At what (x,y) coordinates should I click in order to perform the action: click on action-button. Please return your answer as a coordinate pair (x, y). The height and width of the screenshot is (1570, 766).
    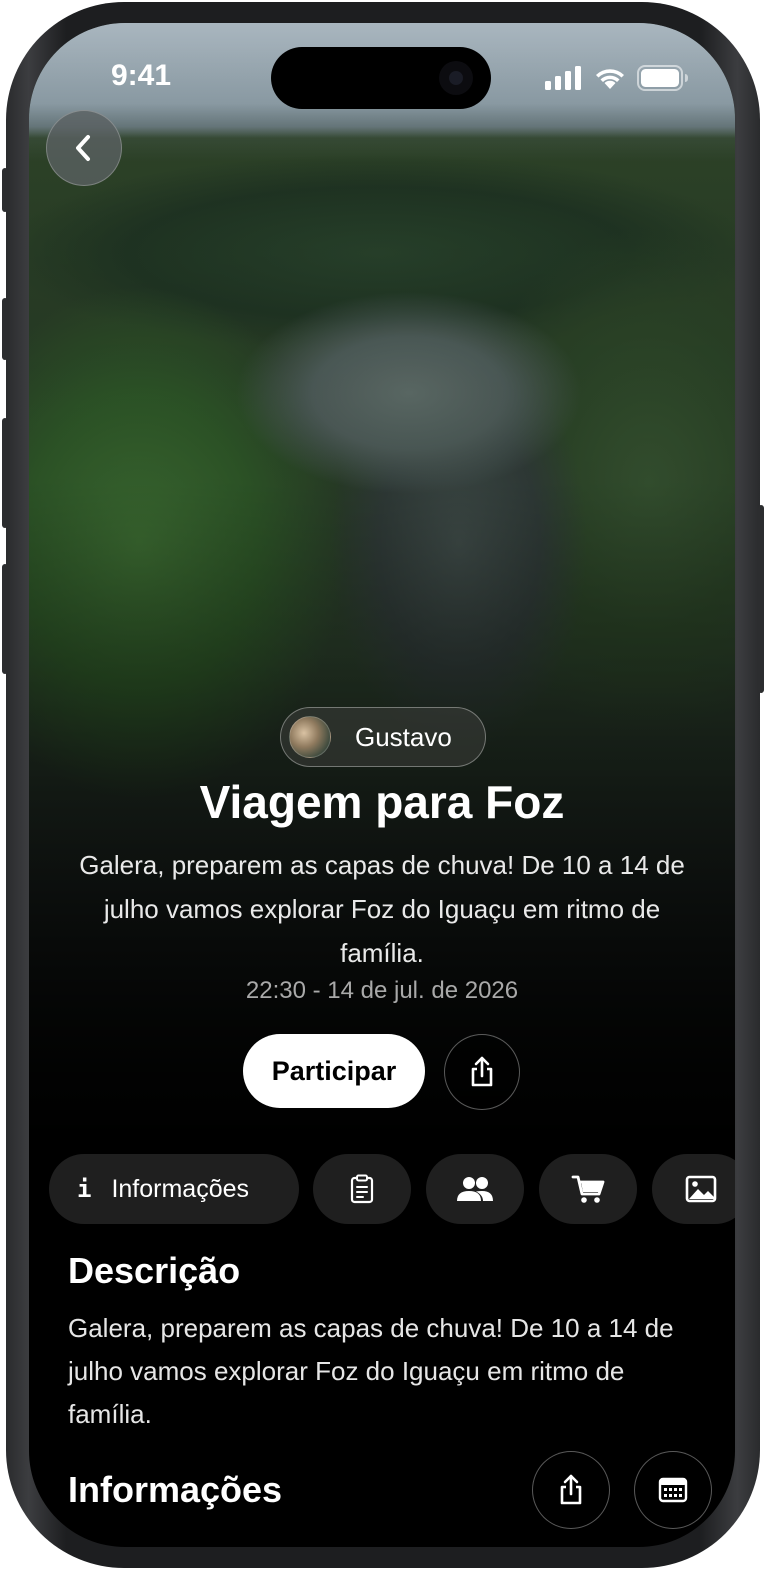
    Looking at the image, I should click on (5, 190).